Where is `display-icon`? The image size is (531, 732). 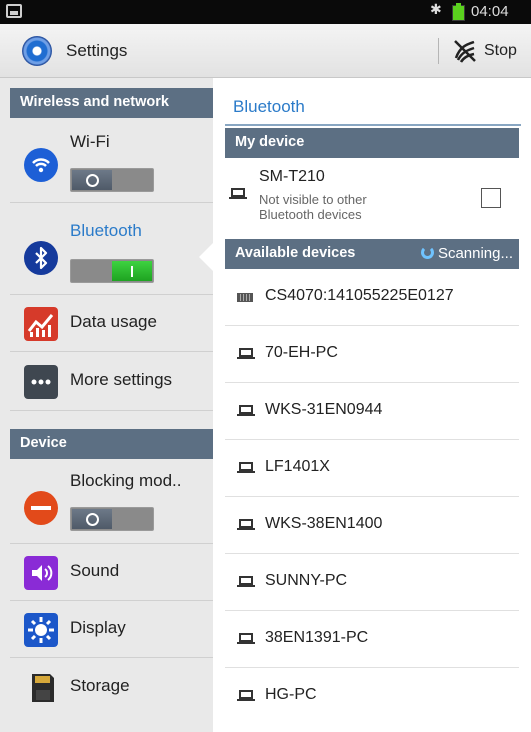
display-icon is located at coordinates (41, 630).